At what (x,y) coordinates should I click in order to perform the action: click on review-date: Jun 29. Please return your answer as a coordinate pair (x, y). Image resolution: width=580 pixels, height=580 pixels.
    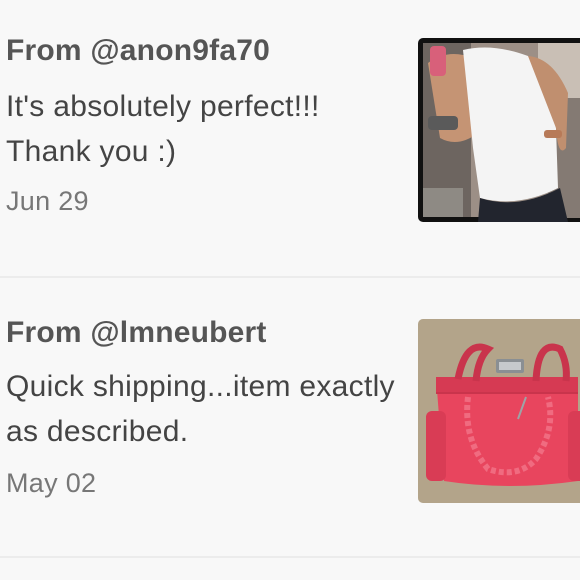
    Looking at the image, I should click on (47, 201).